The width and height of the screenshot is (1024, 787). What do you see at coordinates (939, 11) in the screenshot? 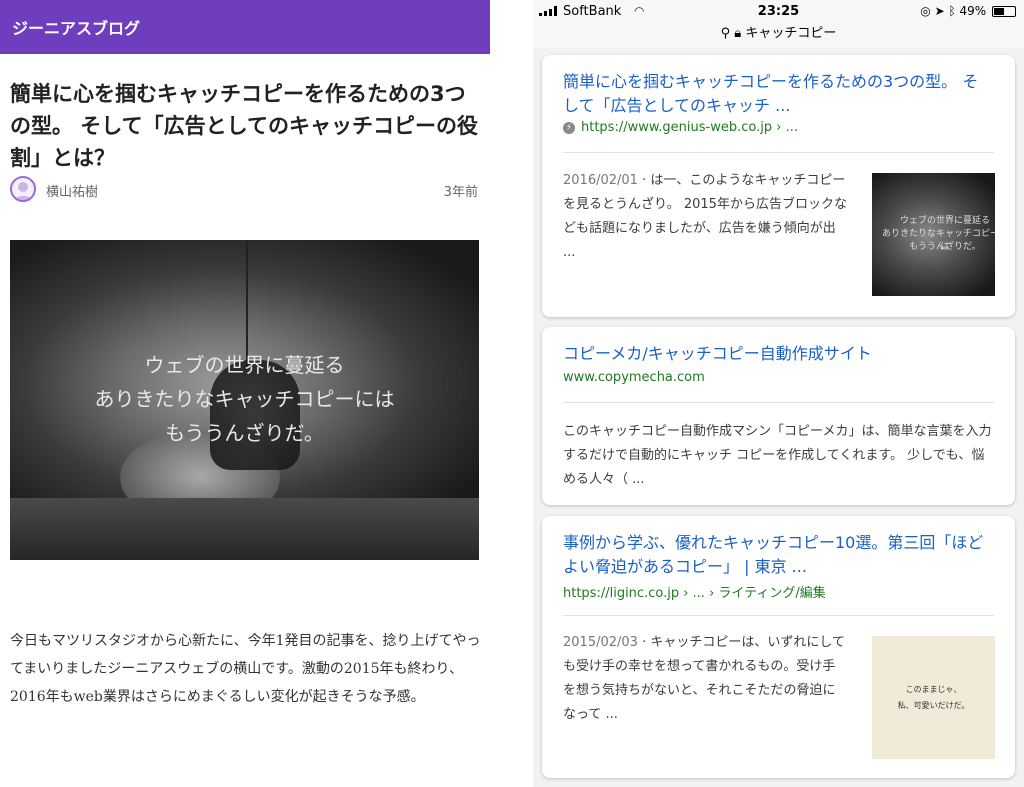
I see `location-icon: ➤` at bounding box center [939, 11].